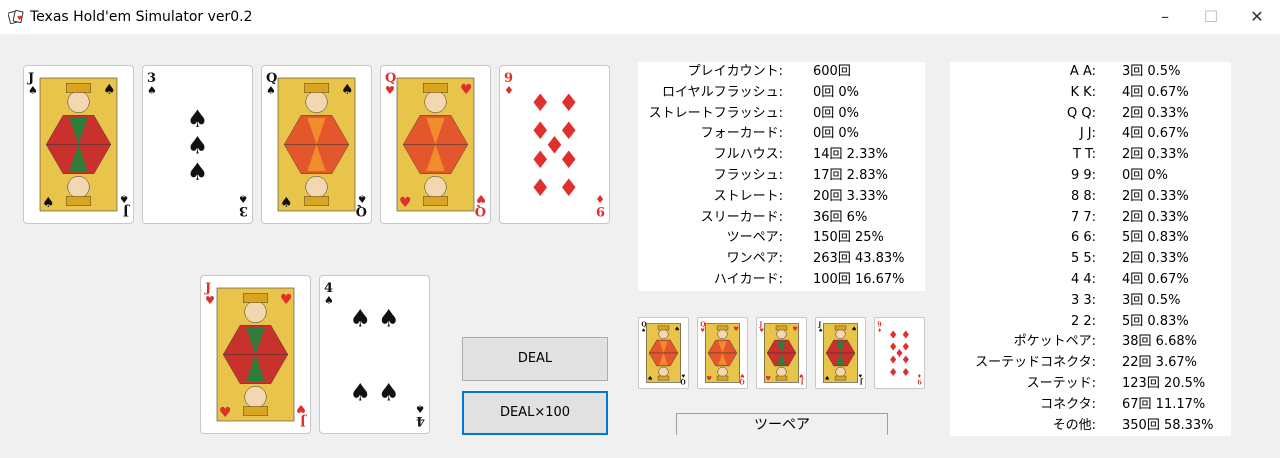 The width and height of the screenshot is (1280, 458). I want to click on stat-row: 5 5: 2回 0.33%, so click(1090, 258).